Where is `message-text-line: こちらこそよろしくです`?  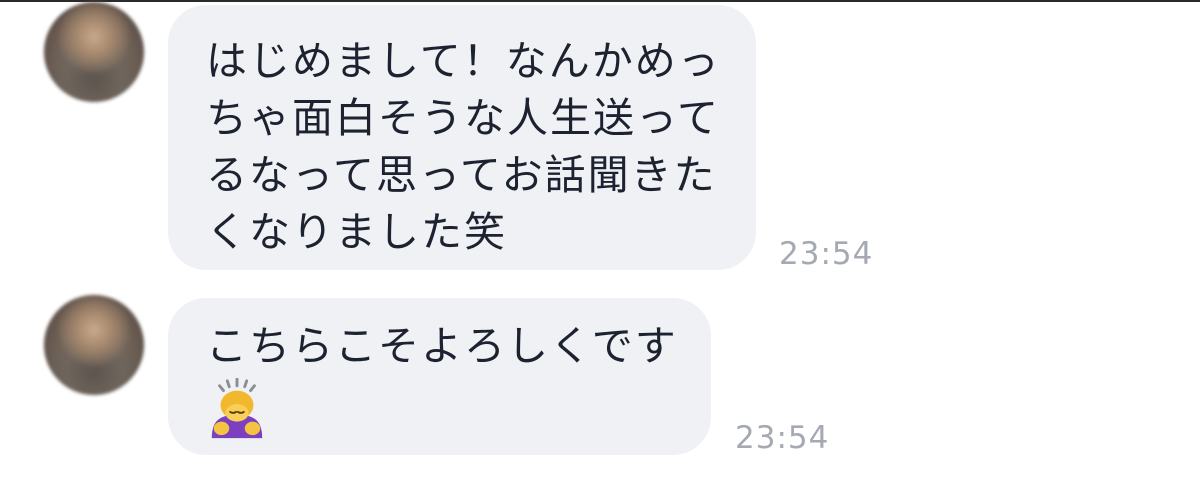
message-text-line: こちらこそよろしくです is located at coordinates (442, 346).